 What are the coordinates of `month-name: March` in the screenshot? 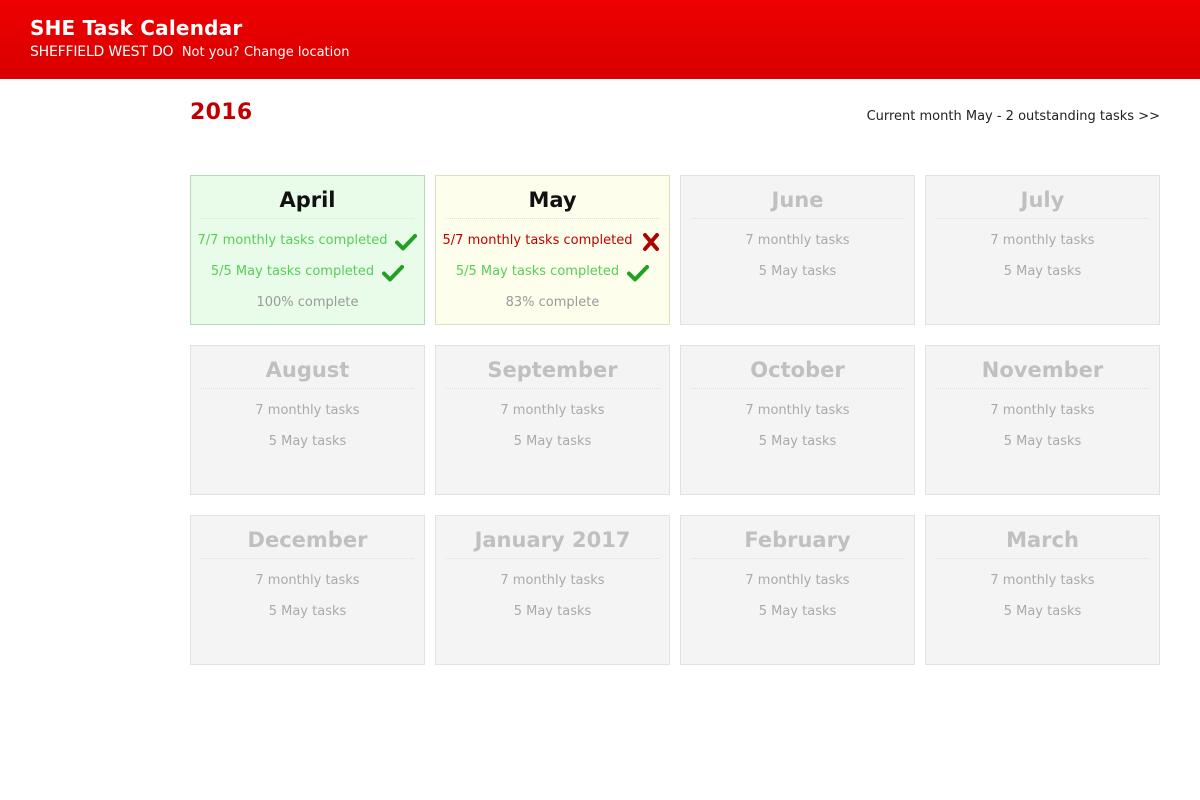 It's located at (1042, 541).